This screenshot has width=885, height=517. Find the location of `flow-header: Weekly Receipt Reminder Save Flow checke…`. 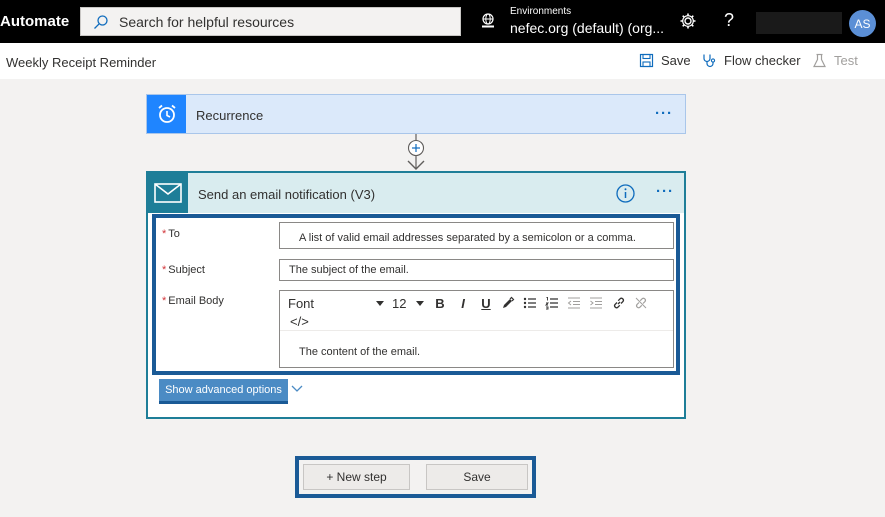

flow-header: Weekly Receipt Reminder Save Flow checke… is located at coordinates (442, 61).